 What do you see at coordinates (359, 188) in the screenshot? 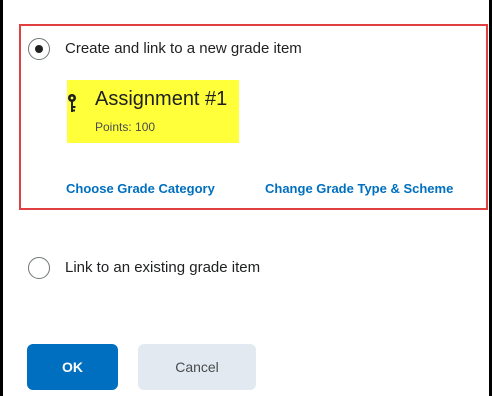
I see `change-grade-type-scheme-link: Change Grade Type & Scheme` at bounding box center [359, 188].